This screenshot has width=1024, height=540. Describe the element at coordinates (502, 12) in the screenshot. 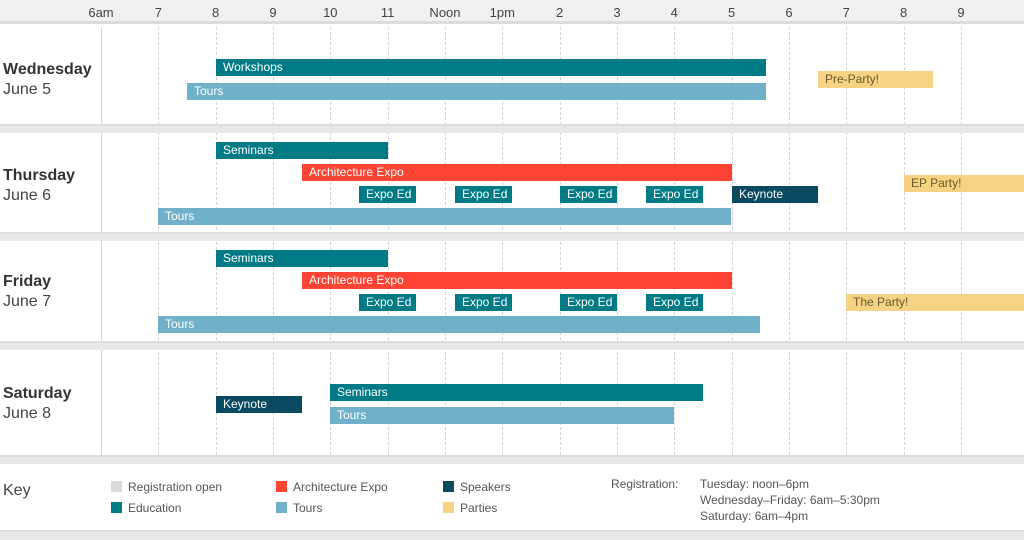

I see `tick-label: 1pm` at that location.